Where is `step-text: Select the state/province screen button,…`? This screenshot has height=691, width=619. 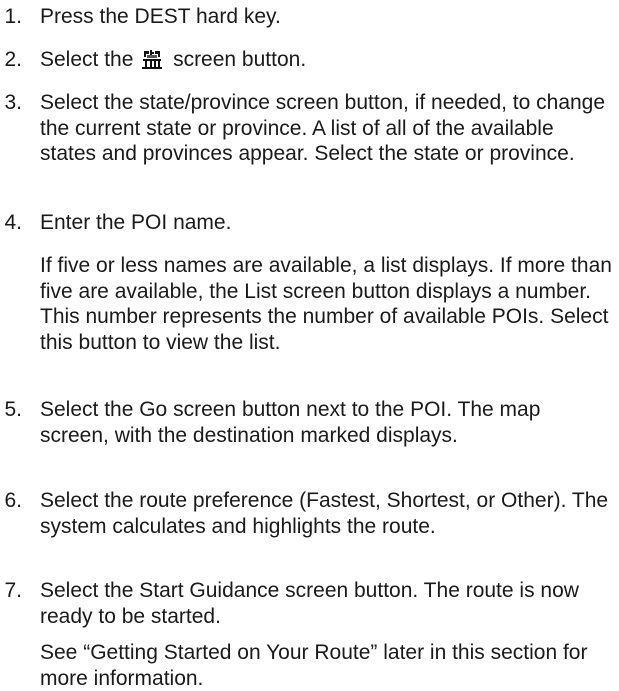
step-text: Select the state/province screen button,… is located at coordinates (323, 128).